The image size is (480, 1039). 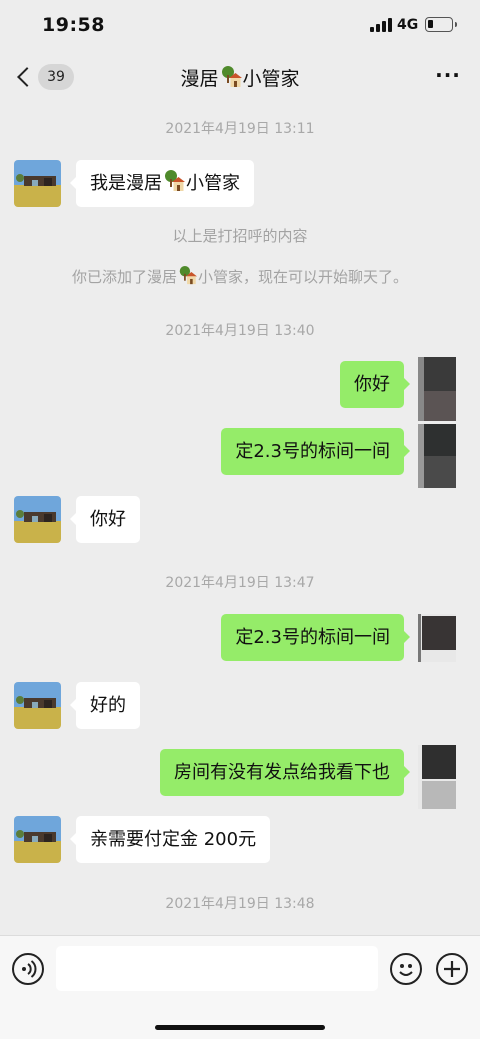 I want to click on message-text-part2: 小管家, so click(x=213, y=183).